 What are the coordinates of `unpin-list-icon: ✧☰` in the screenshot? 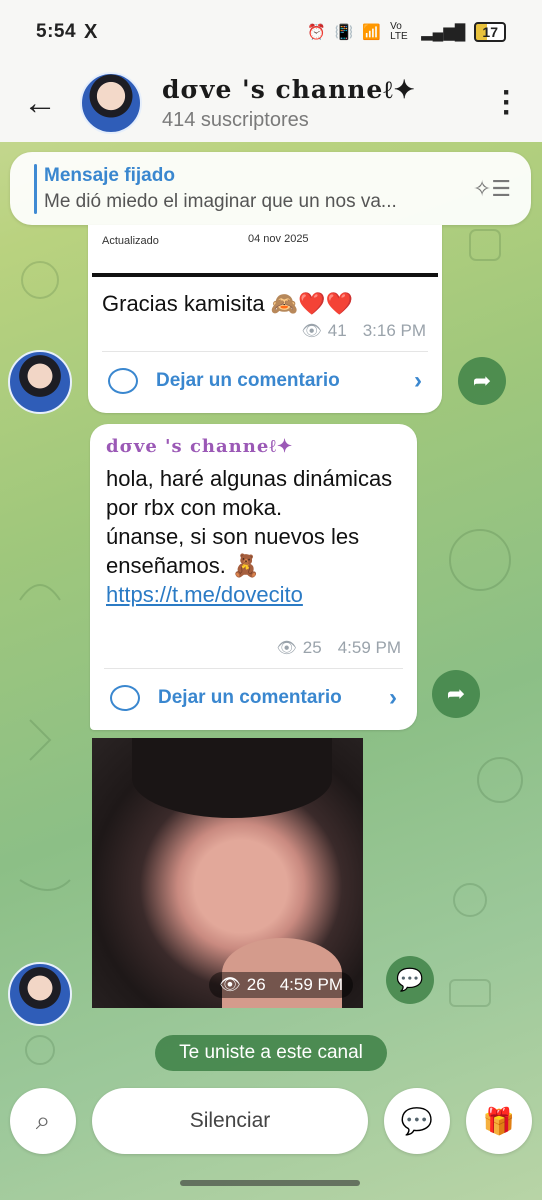 It's located at (492, 189).